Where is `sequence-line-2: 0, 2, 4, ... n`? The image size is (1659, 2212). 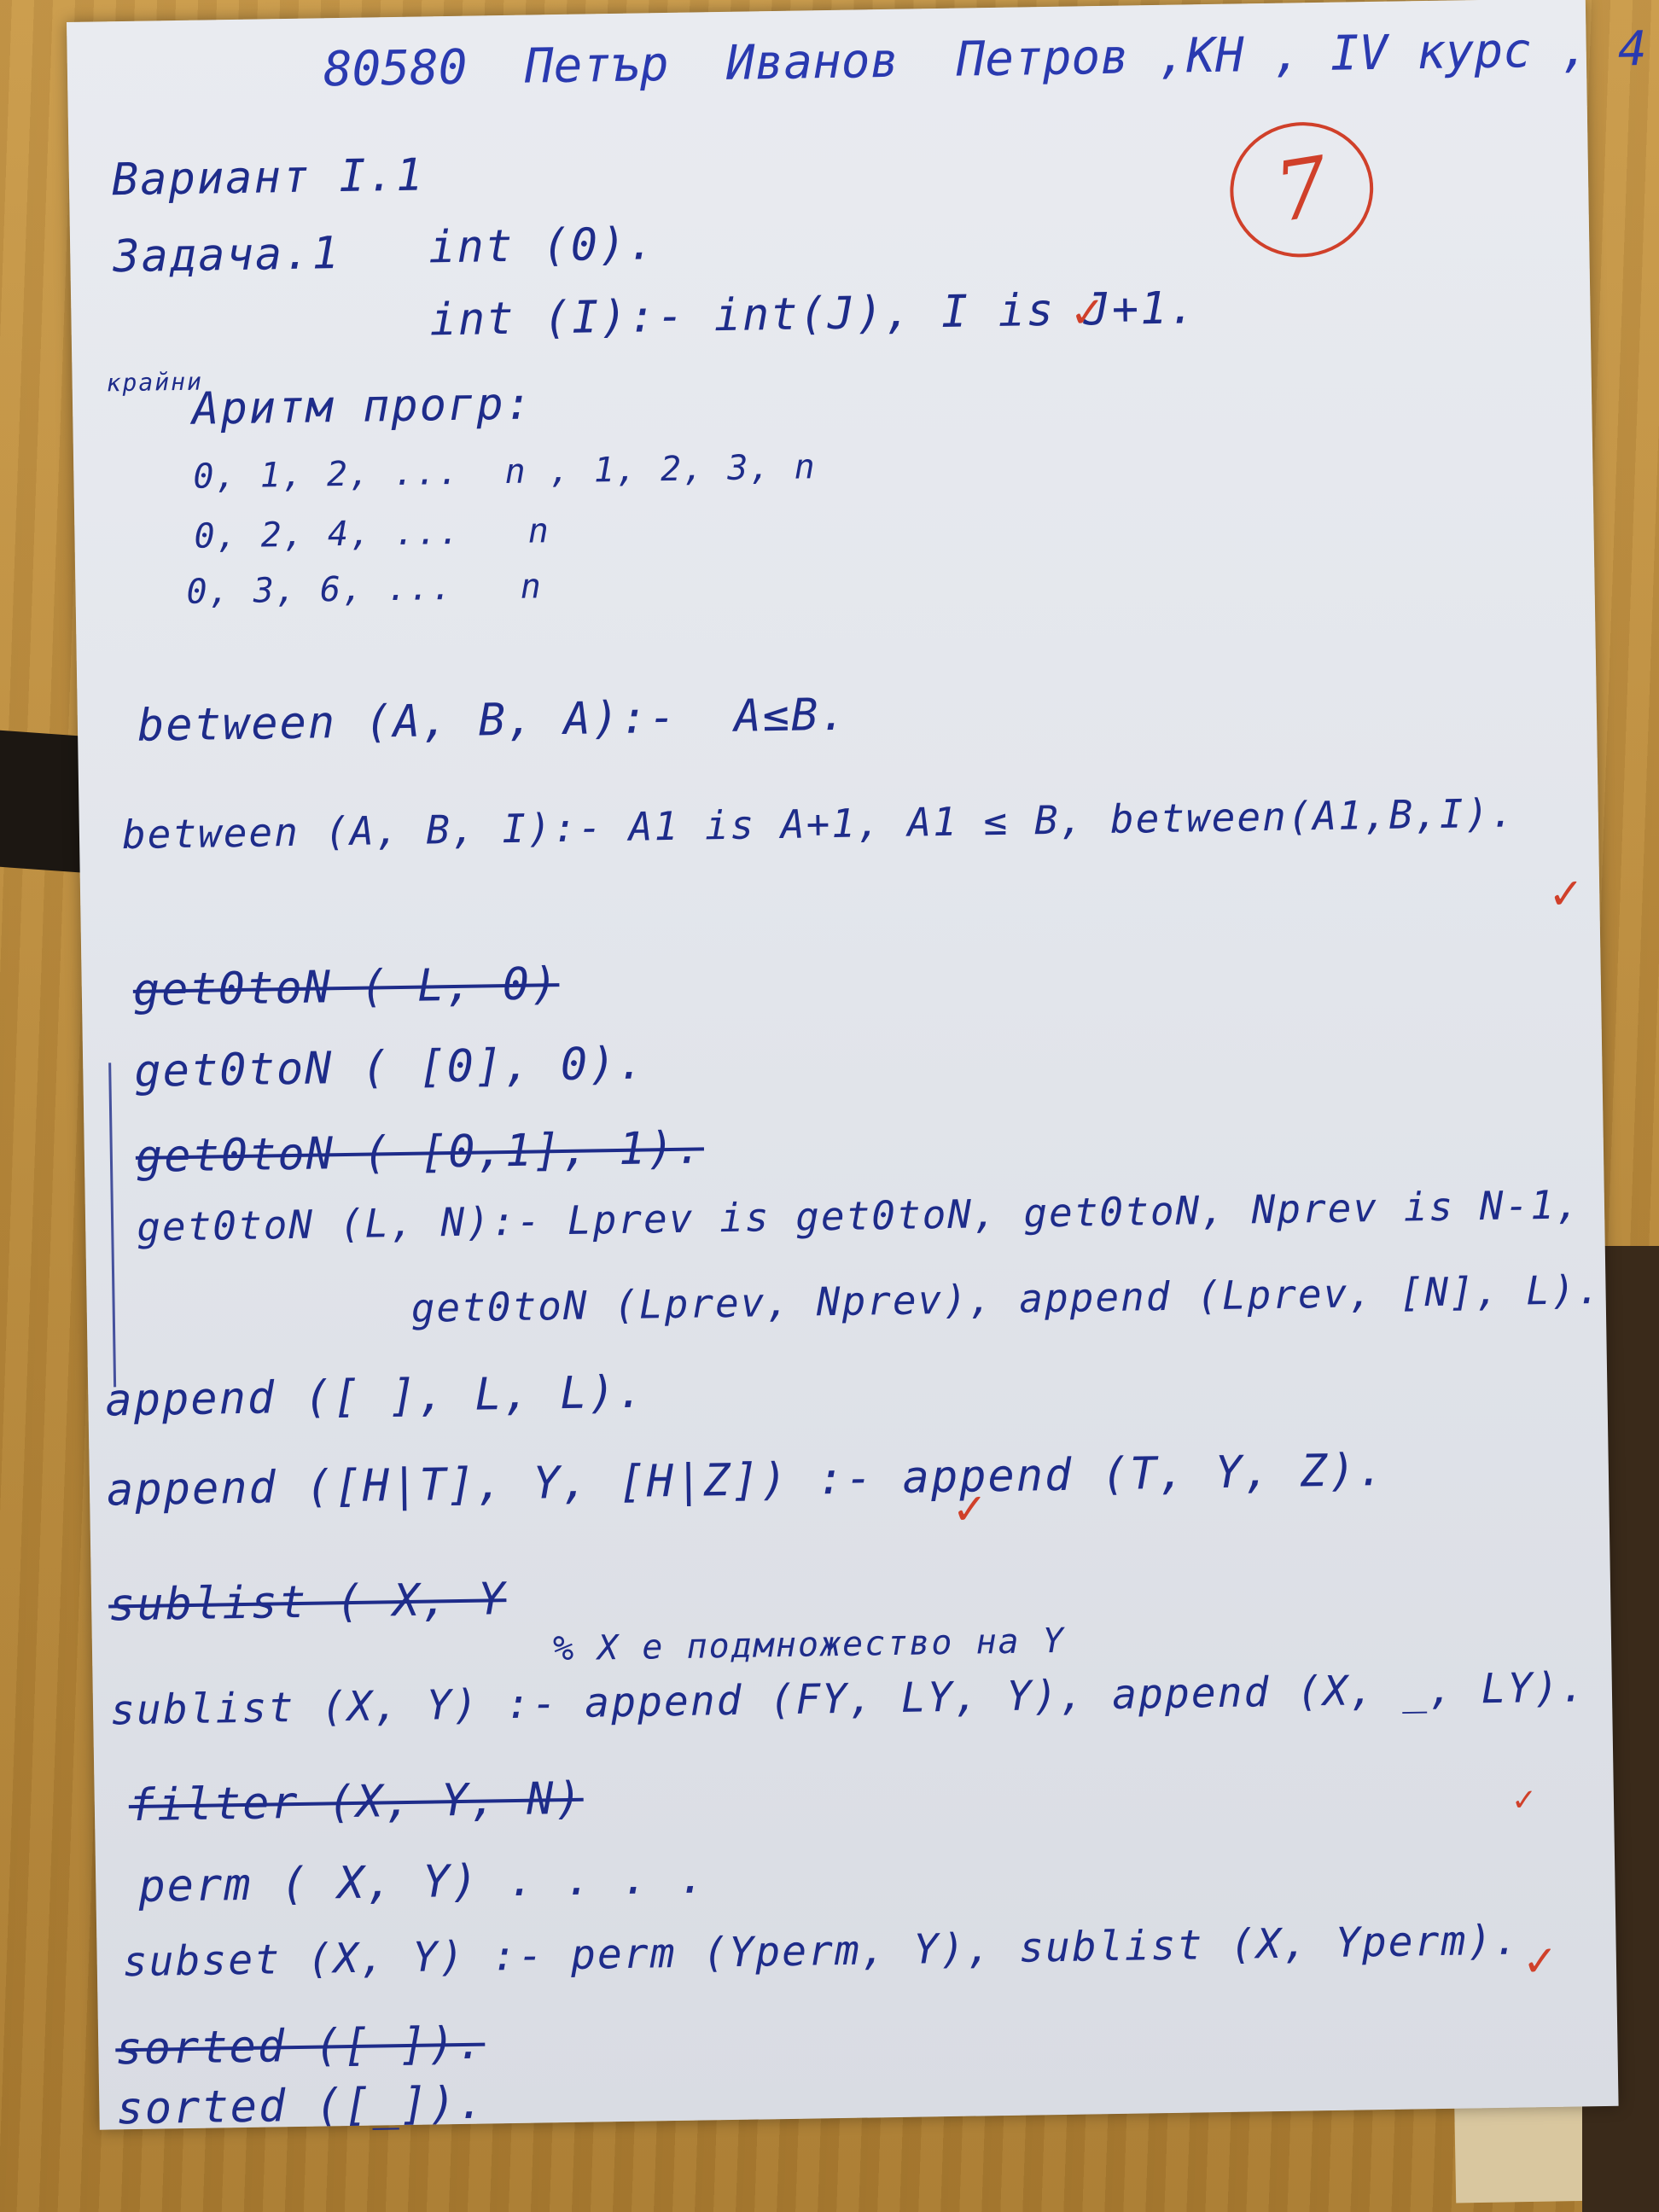
sequence-line-2: 0, 2, 4, ... n is located at coordinates (372, 533).